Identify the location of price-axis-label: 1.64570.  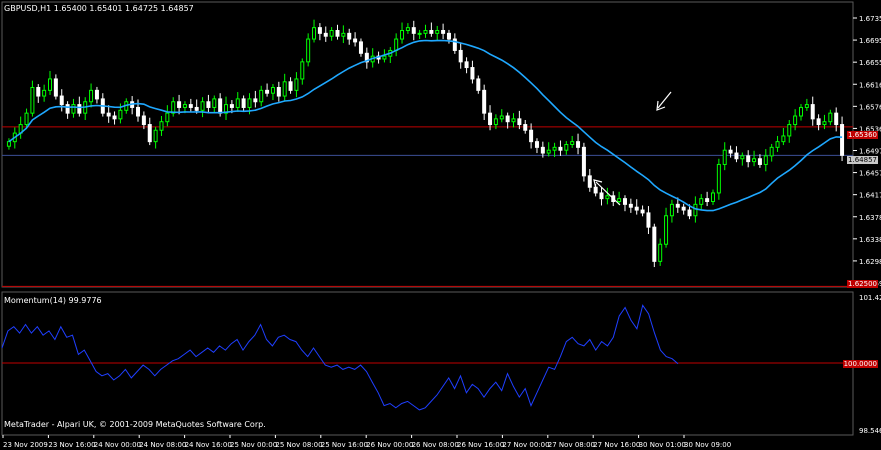
(870, 174).